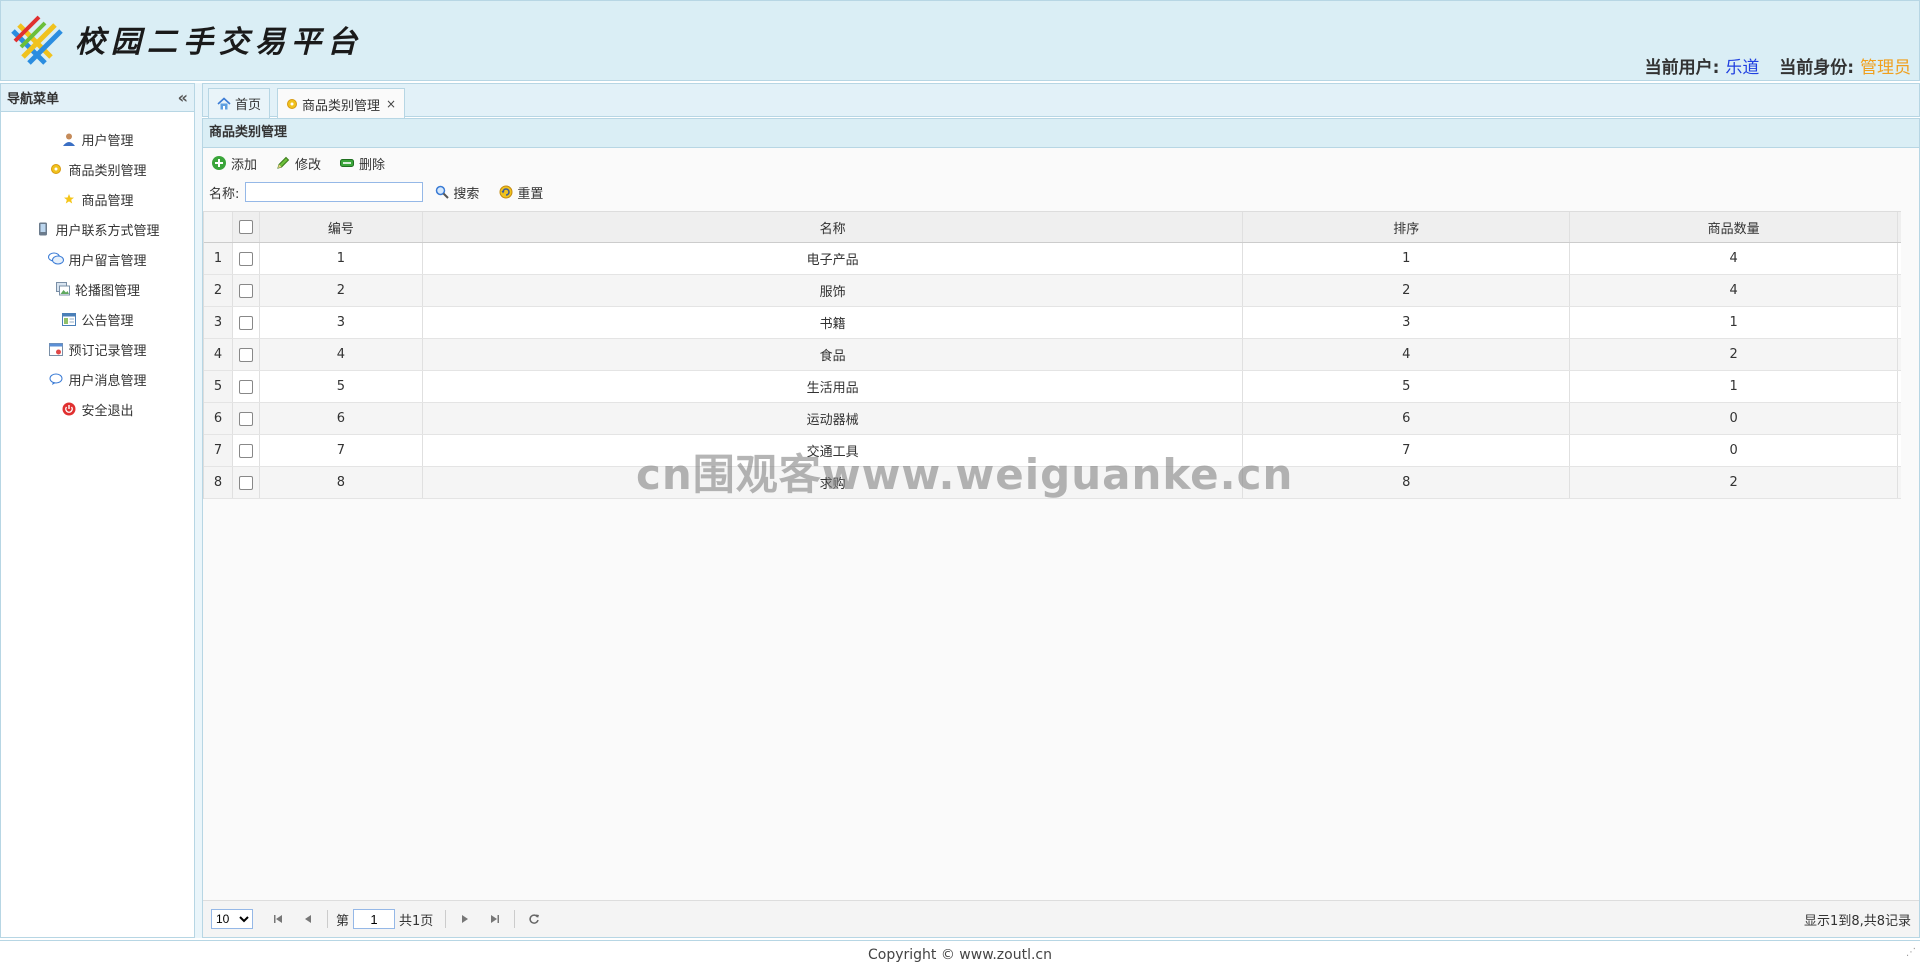 This screenshot has height=969, width=1920. What do you see at coordinates (218, 354) in the screenshot?
I see `row-number: 4` at bounding box center [218, 354].